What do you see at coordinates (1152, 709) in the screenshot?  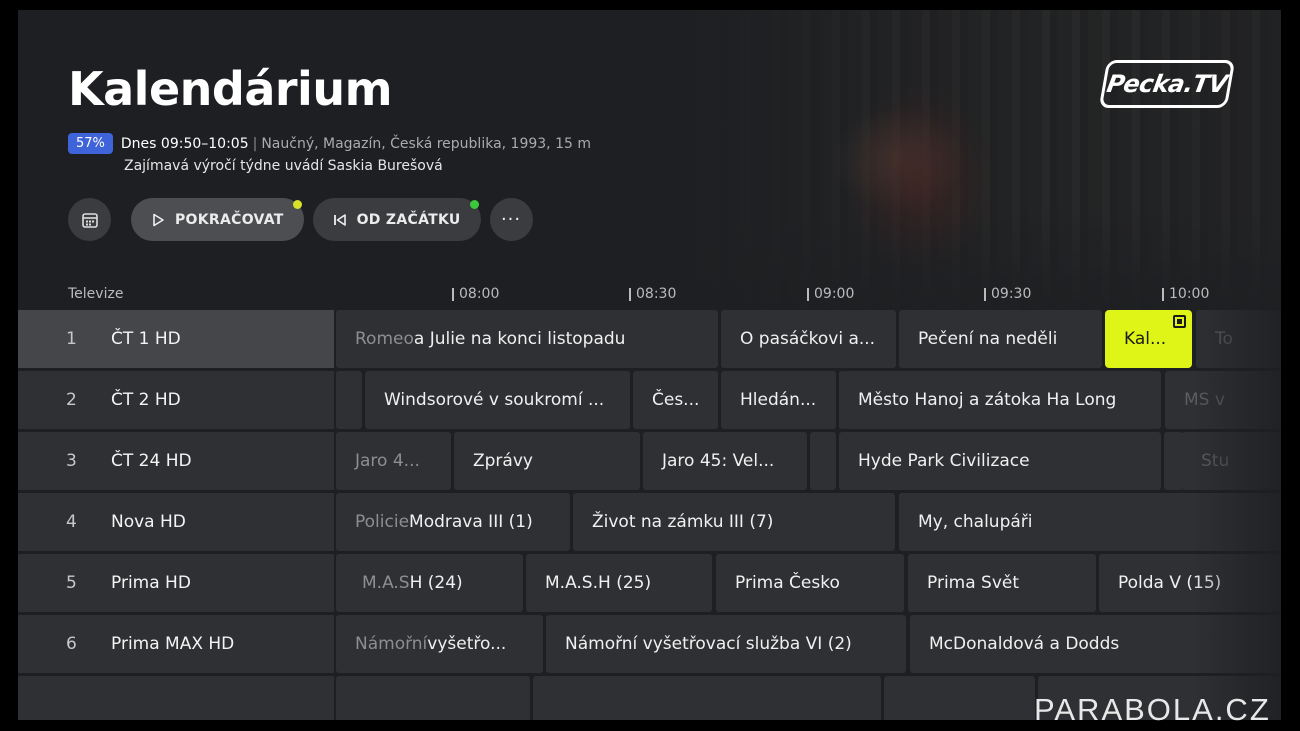 I see `watermark: PARABOLA.CZ` at bounding box center [1152, 709].